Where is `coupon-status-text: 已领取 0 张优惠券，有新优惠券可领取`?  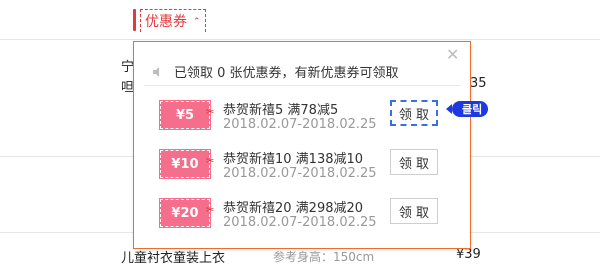 coupon-status-text: 已领取 0 张优惠券，有新优惠券可领取 is located at coordinates (286, 73).